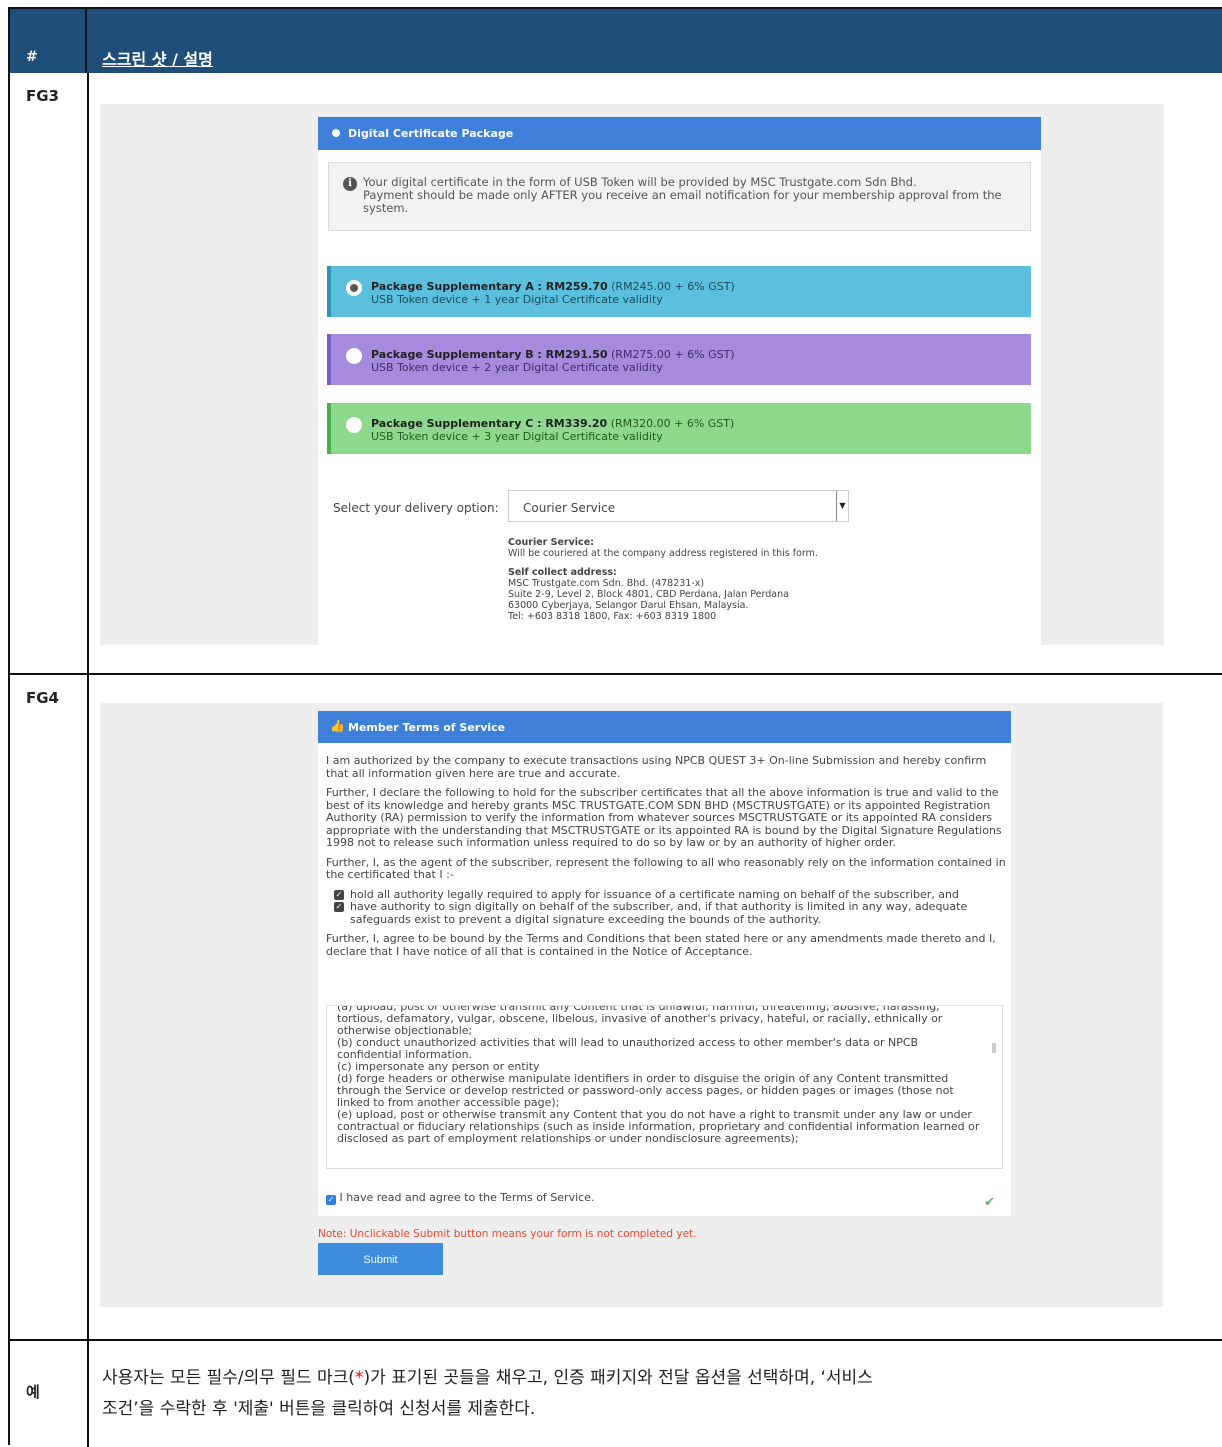 Image resolution: width=1222 pixels, height=1447 pixels. Describe the element at coordinates (33, 1392) in the screenshot. I see `row-label-example: 예` at that location.